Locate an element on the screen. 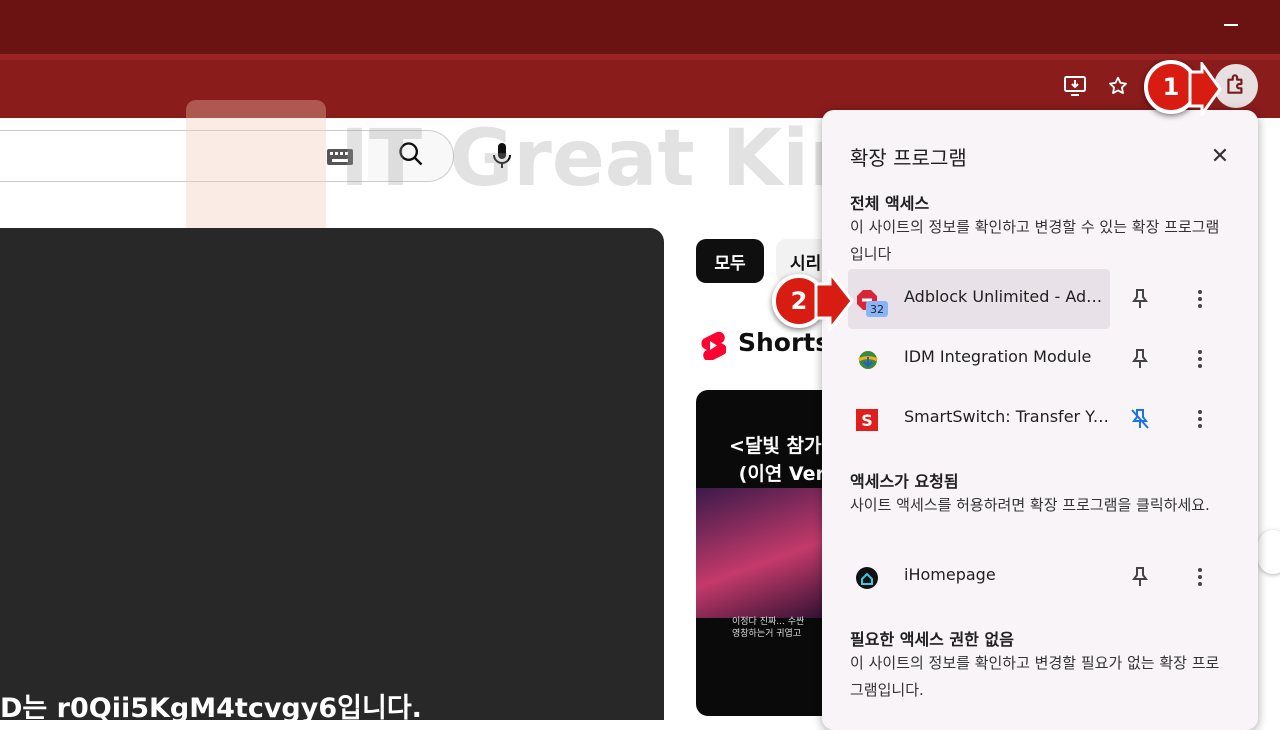 This screenshot has height=730, width=1280. smartswitch-icon: S is located at coordinates (867, 420).